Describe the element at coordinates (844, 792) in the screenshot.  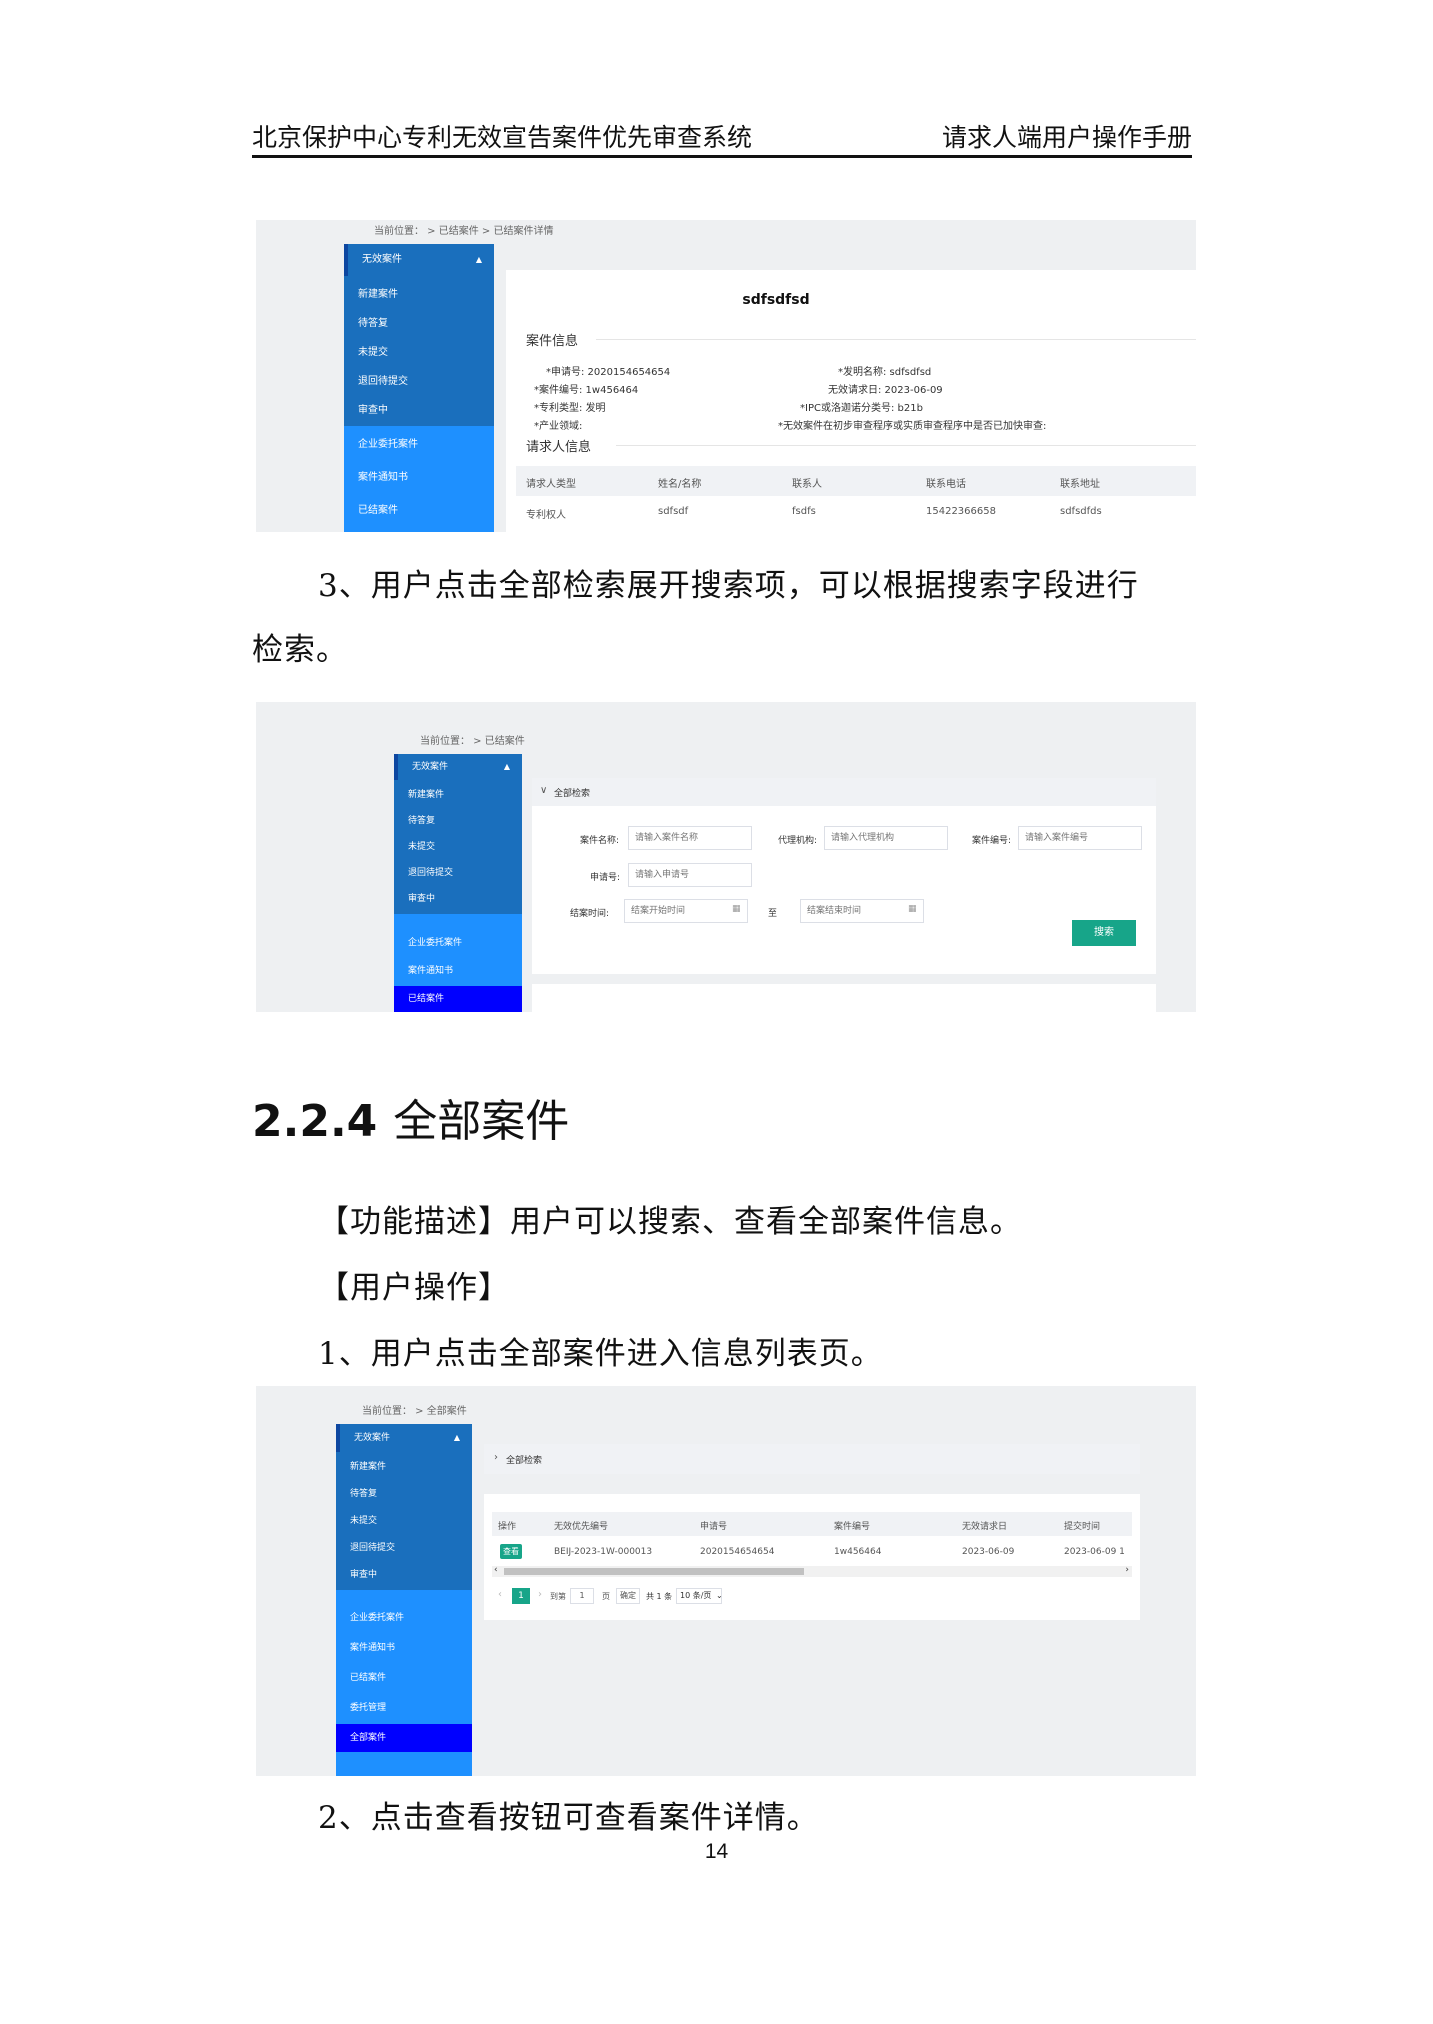
I see `search-toggle-bar: ∨ 全部检索` at that location.